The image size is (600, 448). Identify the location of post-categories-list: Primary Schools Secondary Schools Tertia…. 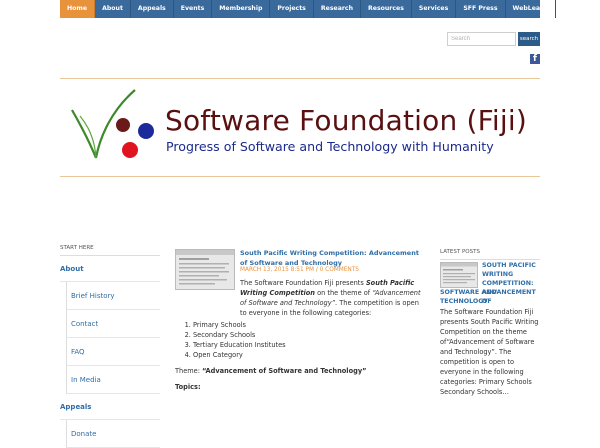
(301, 340).